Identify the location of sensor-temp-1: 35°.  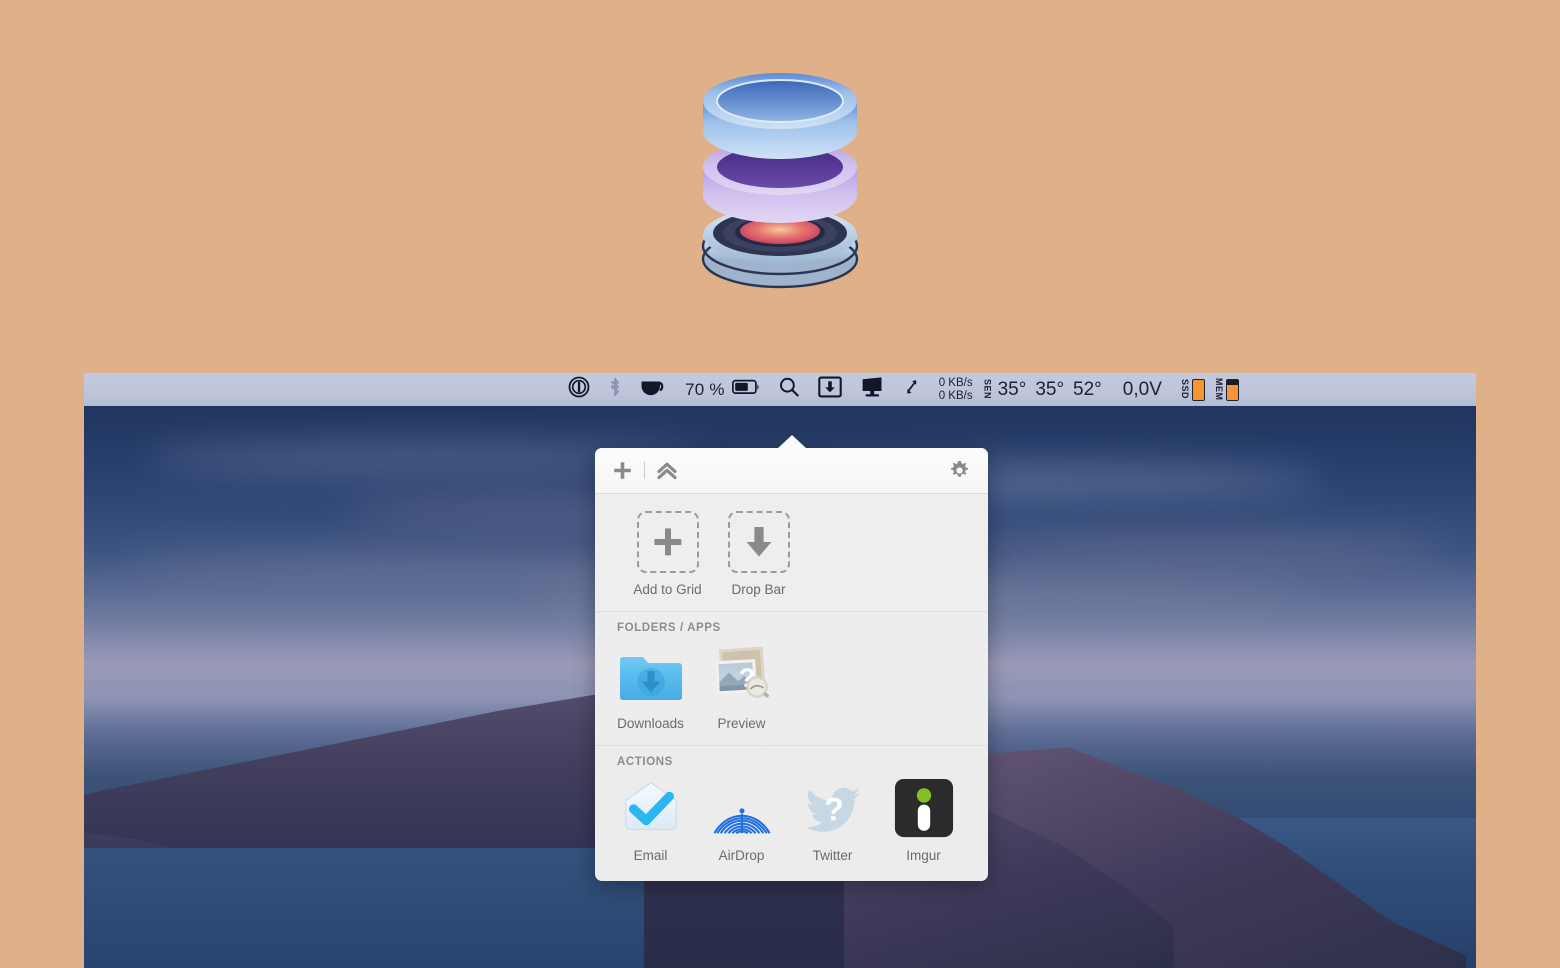
(1012, 389).